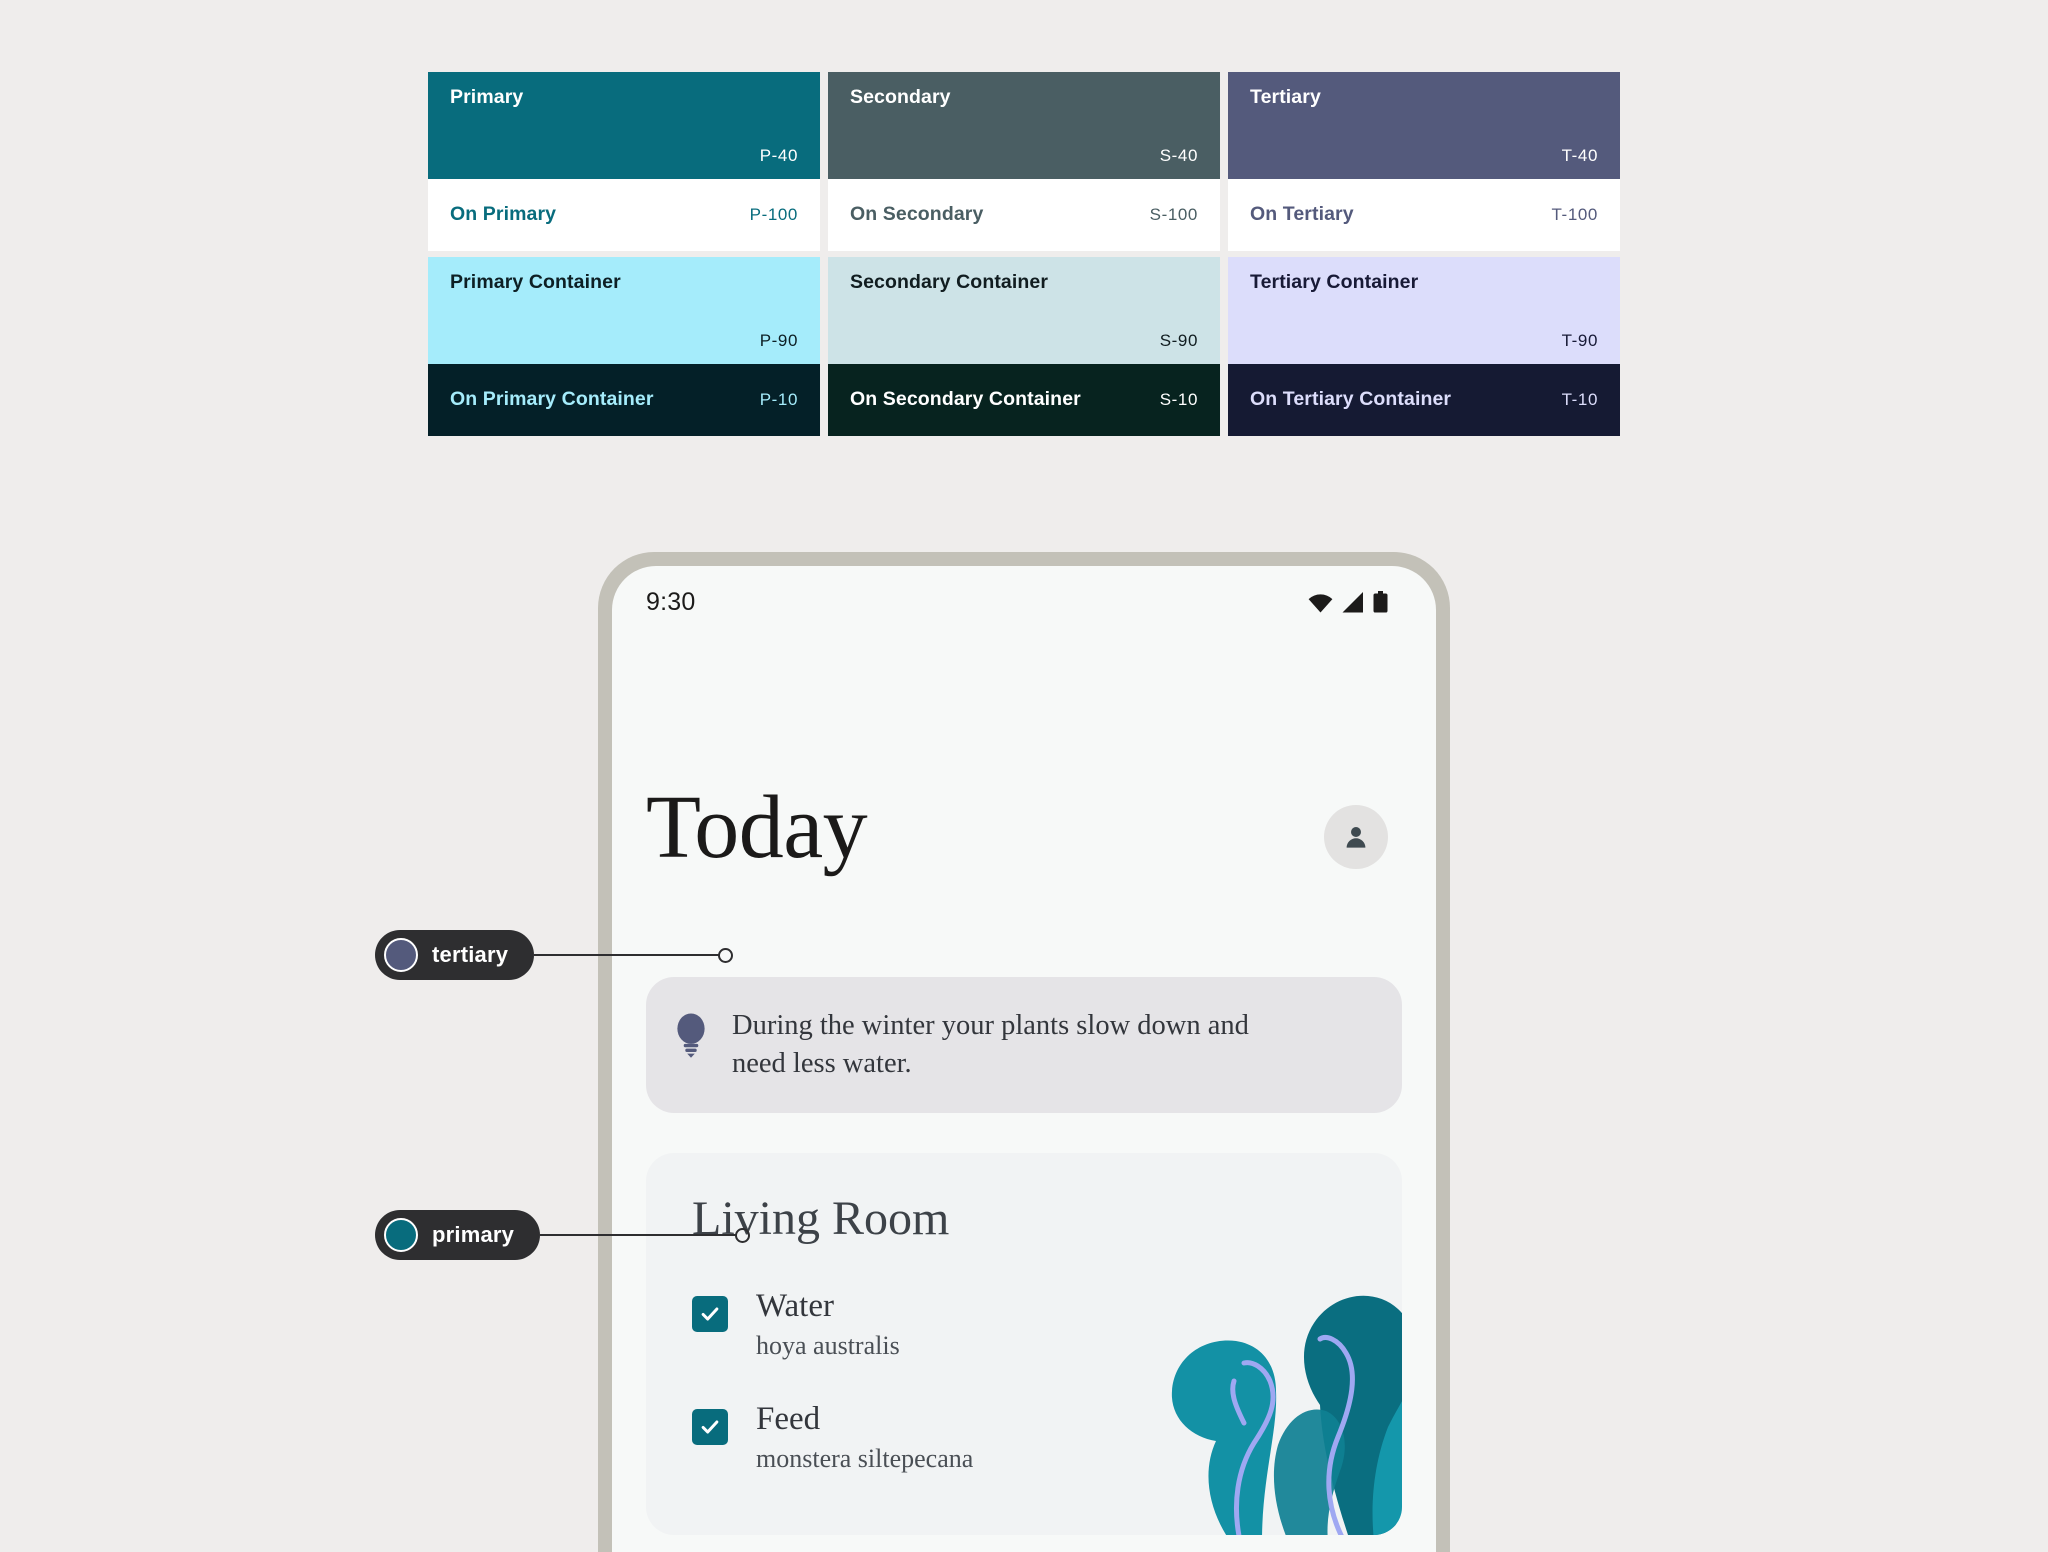 This screenshot has width=2048, height=1552. What do you see at coordinates (1352, 601) in the screenshot?
I see `cell-signal-icon` at bounding box center [1352, 601].